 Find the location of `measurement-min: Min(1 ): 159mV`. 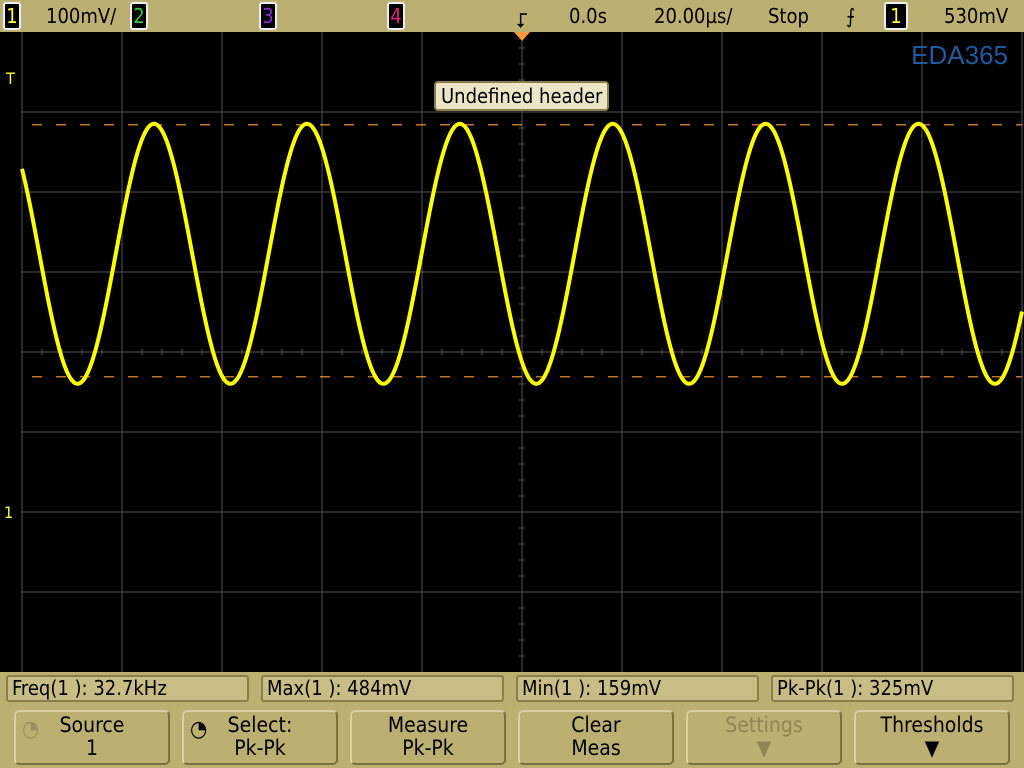

measurement-min: Min(1 ): 159mV is located at coordinates (637, 688).